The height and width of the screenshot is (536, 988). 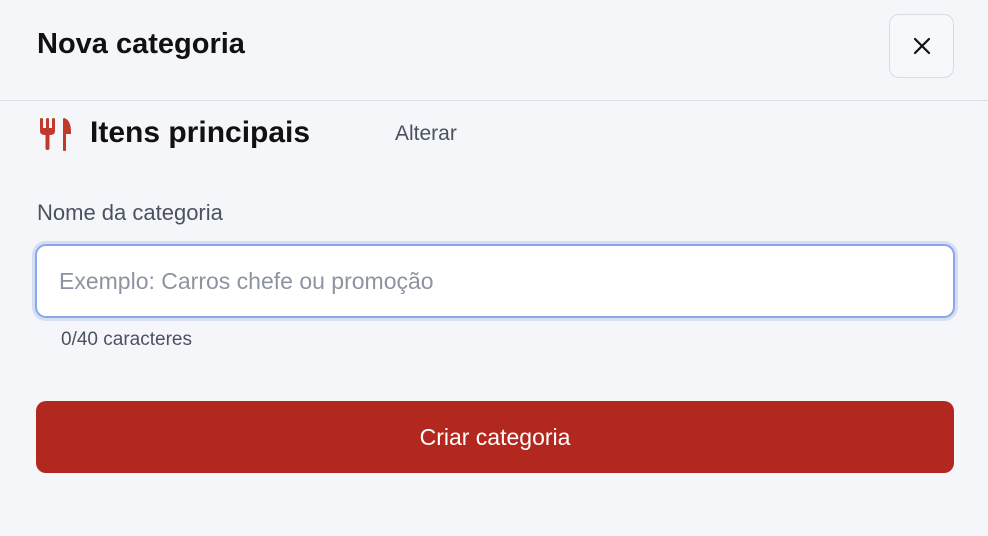 What do you see at coordinates (141, 44) in the screenshot?
I see `modal-title: Nova categoria` at bounding box center [141, 44].